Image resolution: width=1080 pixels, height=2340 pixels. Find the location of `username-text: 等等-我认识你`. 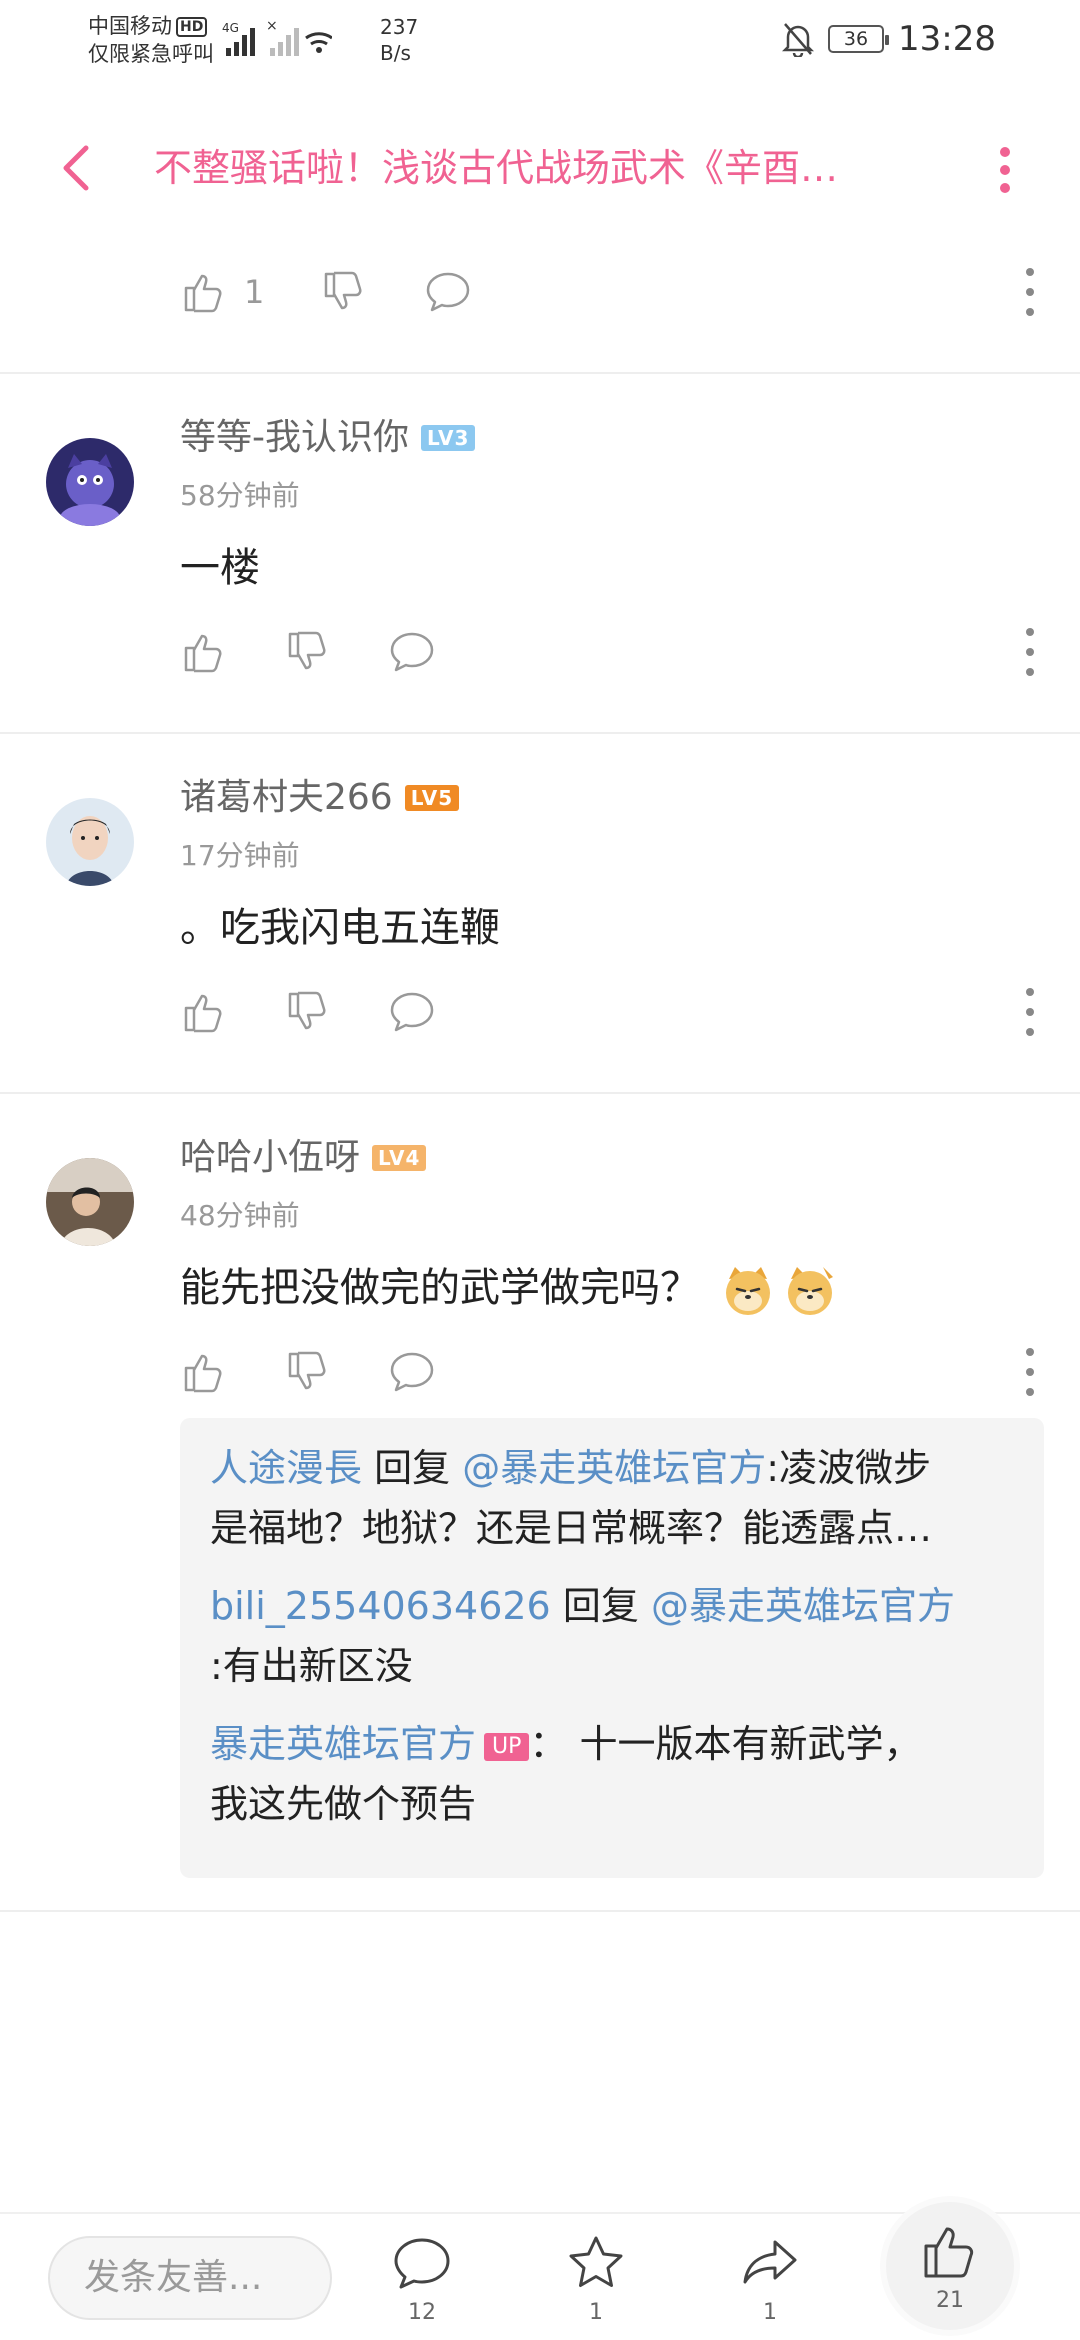

username-text: 等等-我认识你 is located at coordinates (294, 437).